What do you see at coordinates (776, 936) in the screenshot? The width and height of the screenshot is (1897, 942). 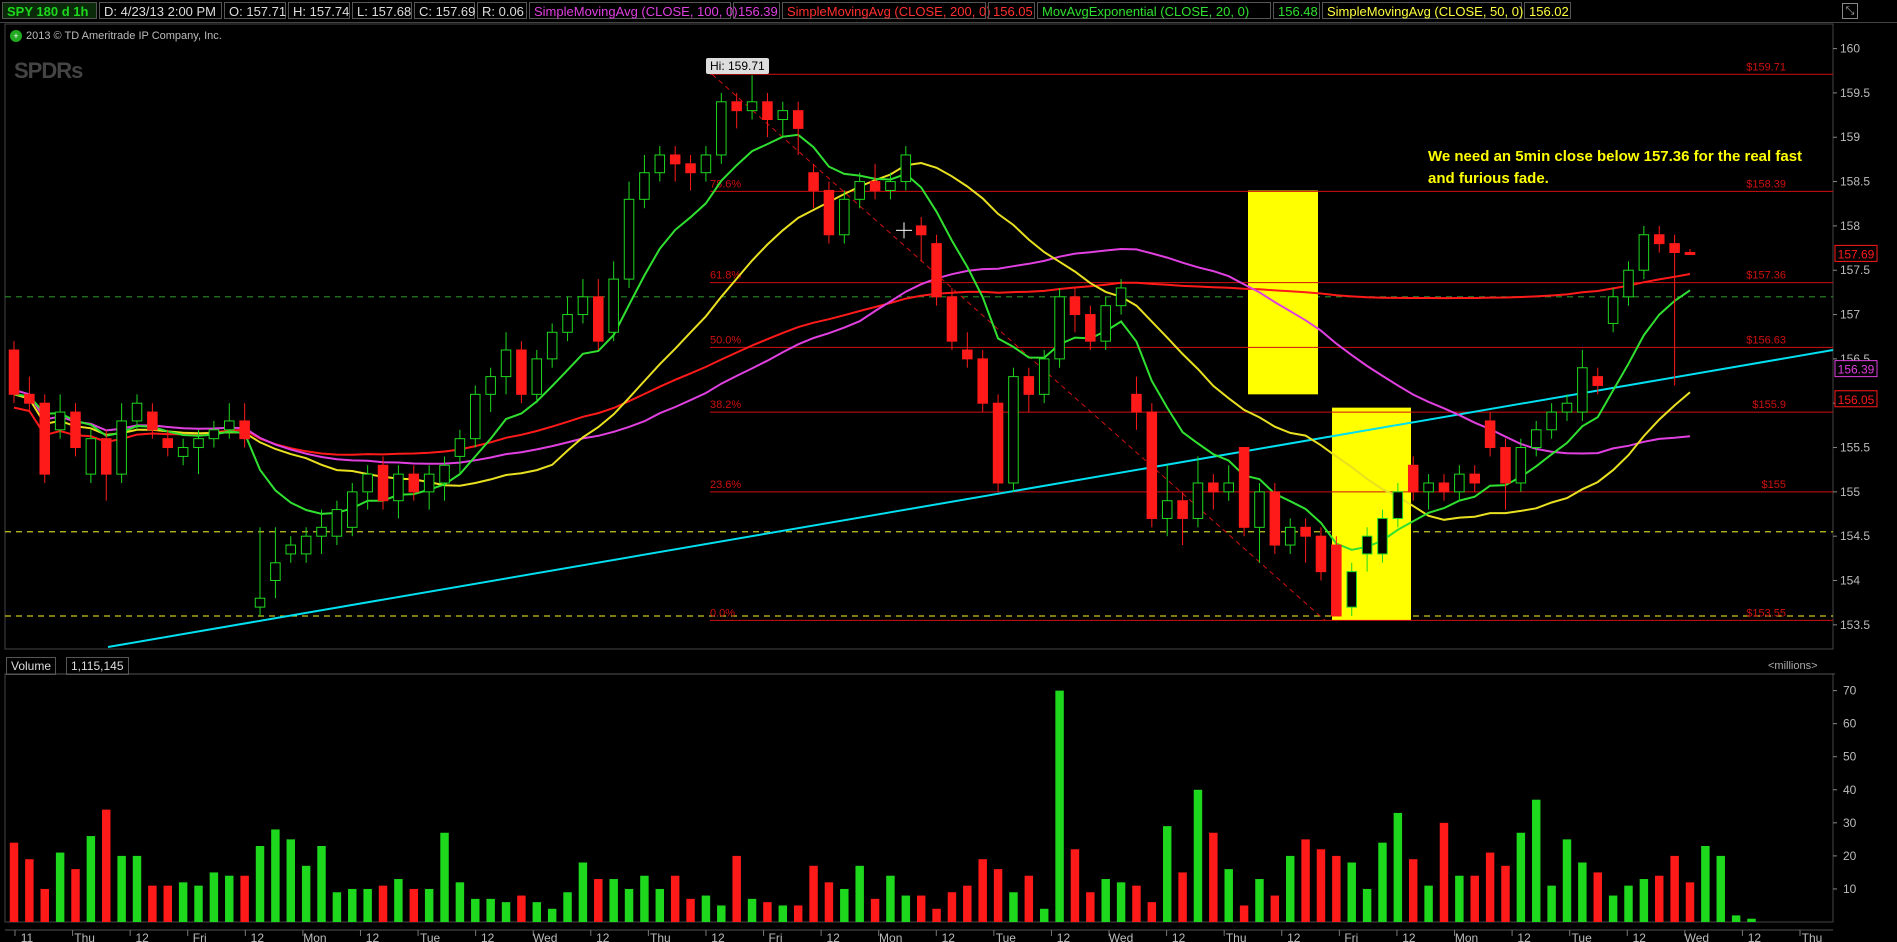 I see `x-axis-label: Fri` at bounding box center [776, 936].